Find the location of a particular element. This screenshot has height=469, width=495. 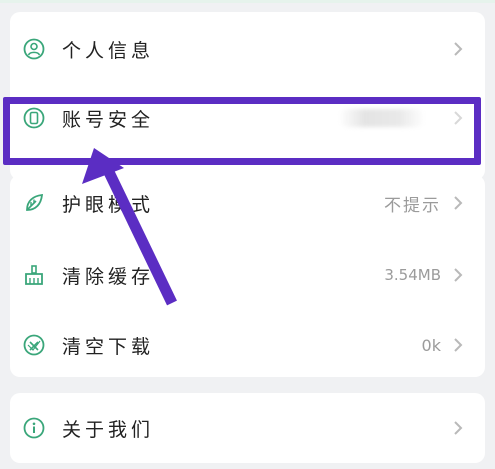

settings-row-clear-cache: 清除缓存 3.54MB is located at coordinates (247, 275).